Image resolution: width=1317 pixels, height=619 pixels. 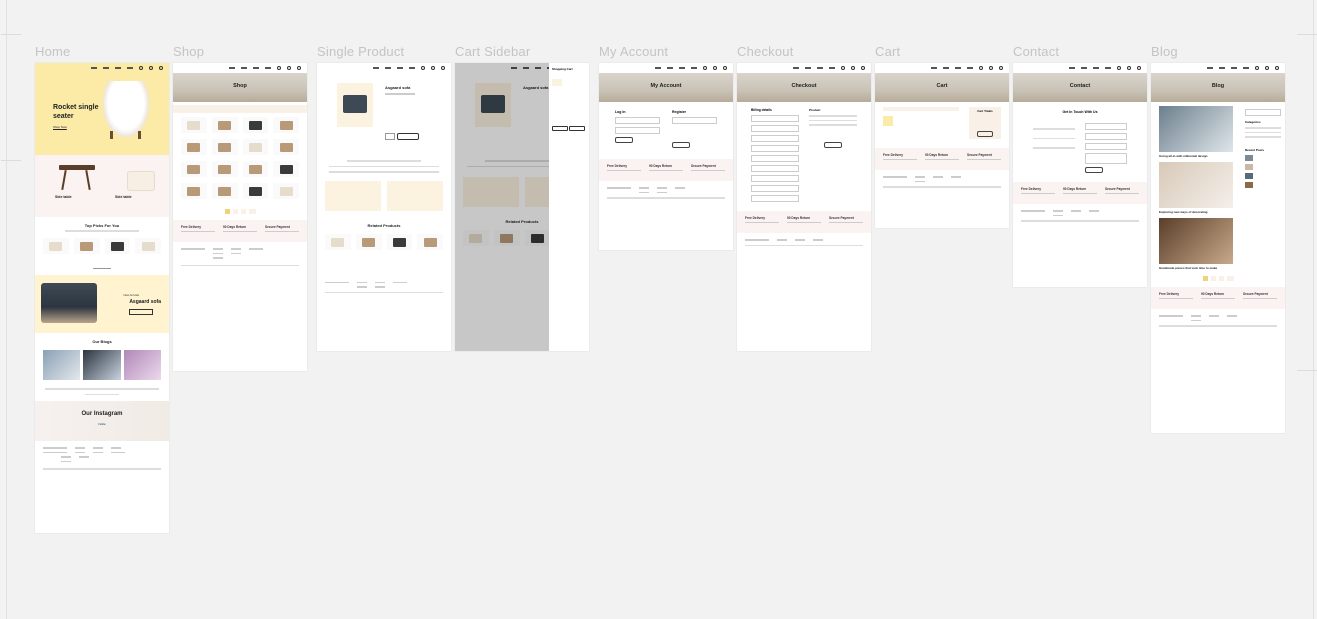 What do you see at coordinates (775, 138) in the screenshot?
I see `country-select` at bounding box center [775, 138].